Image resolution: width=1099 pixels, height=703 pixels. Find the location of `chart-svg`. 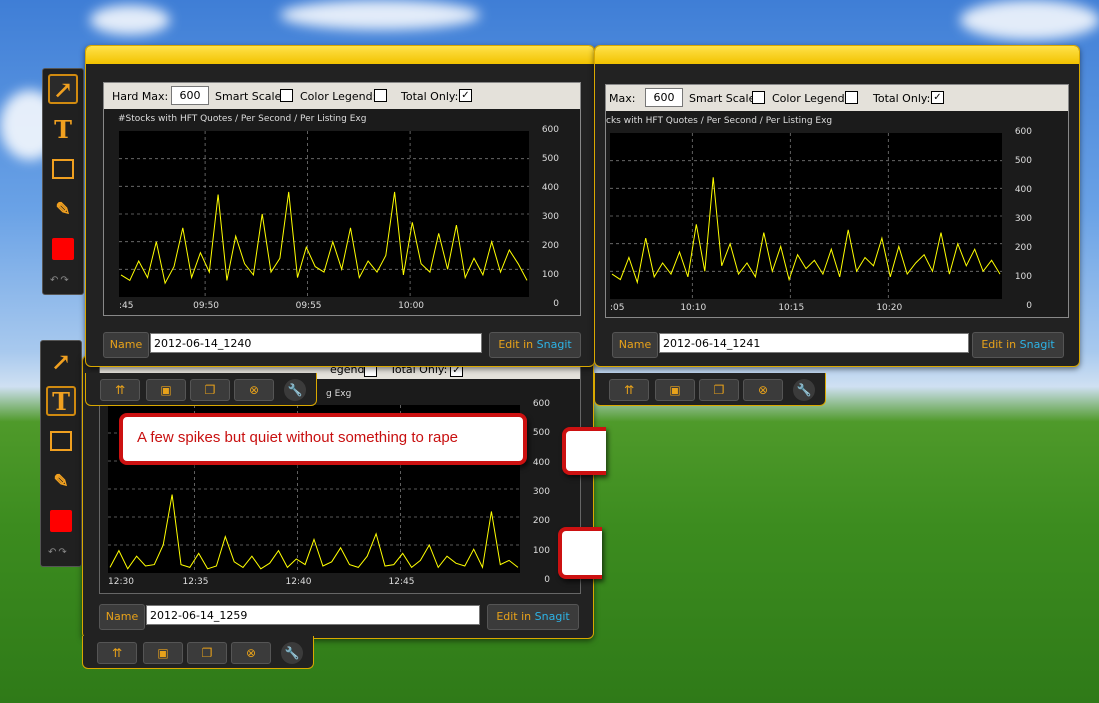

chart-svg is located at coordinates (806, 216).